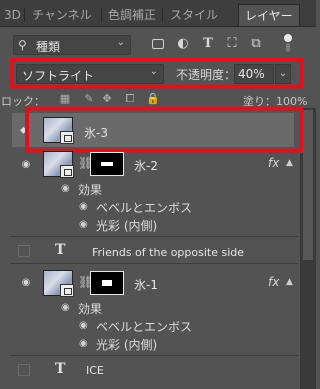 Image resolution: width=320 pixels, height=389 pixels. I want to click on chevron-down-icon: ⌄, so click(120, 42).